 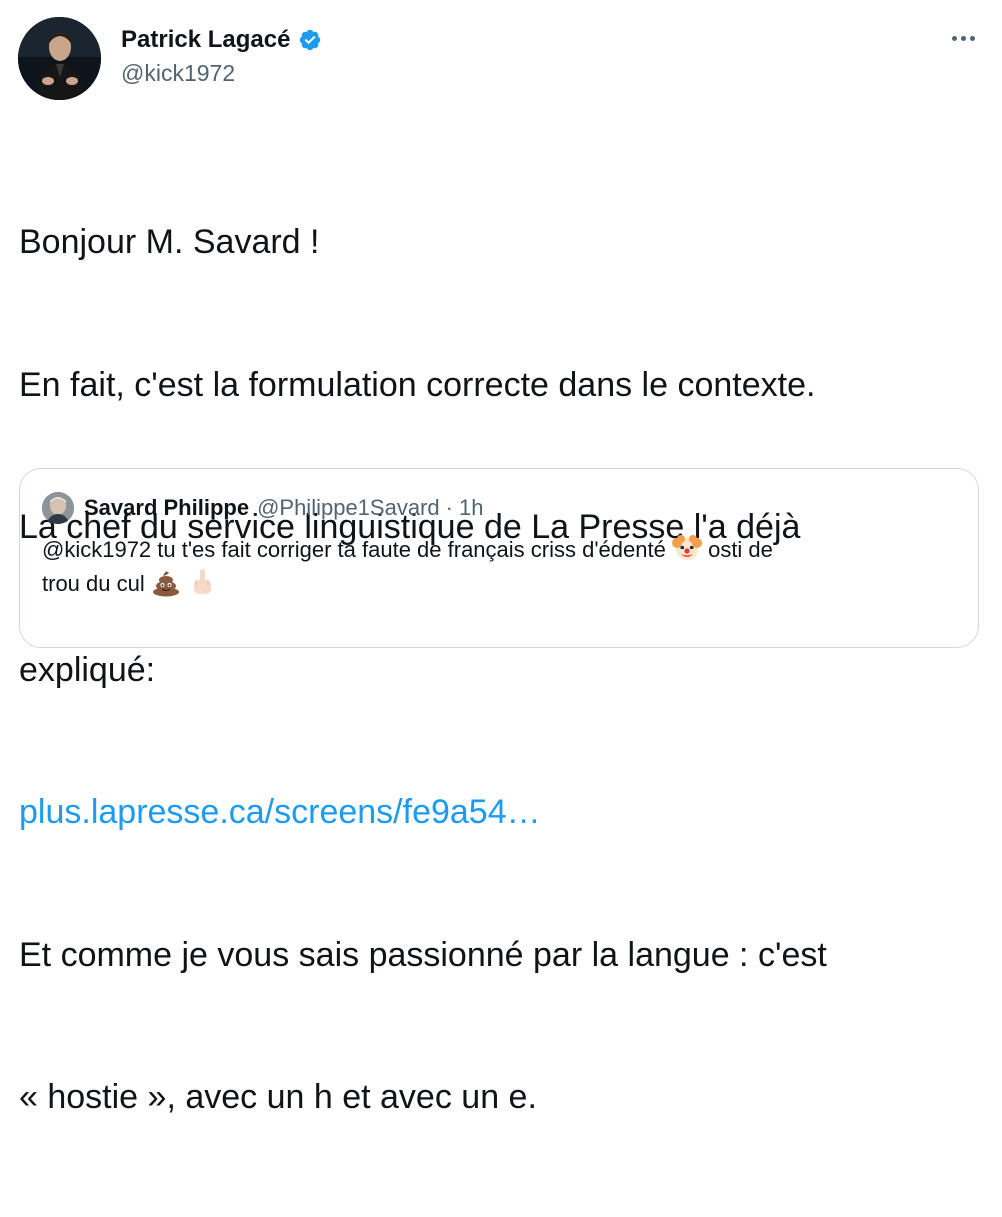 I want to click on author-avatar, so click(x=59, y=58).